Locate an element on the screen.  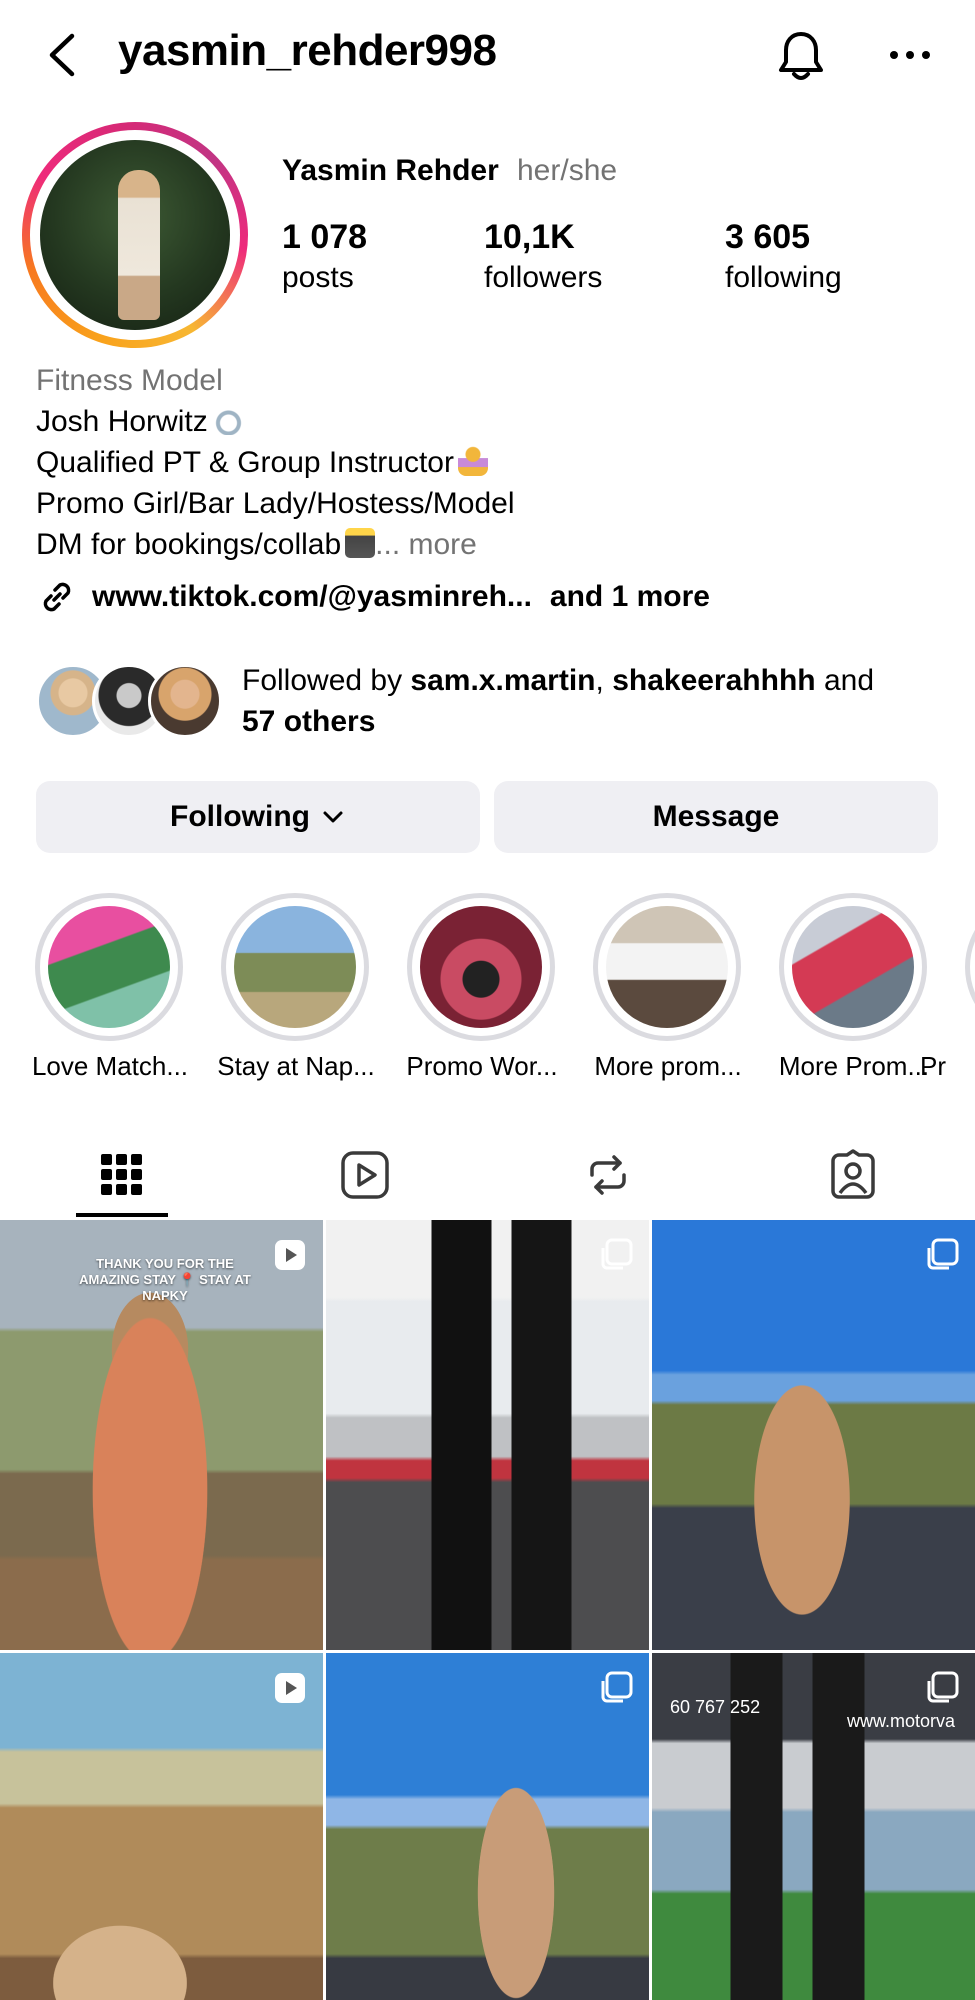
bio-line-text: DM for bookings/collab is located at coordinates (189, 544).